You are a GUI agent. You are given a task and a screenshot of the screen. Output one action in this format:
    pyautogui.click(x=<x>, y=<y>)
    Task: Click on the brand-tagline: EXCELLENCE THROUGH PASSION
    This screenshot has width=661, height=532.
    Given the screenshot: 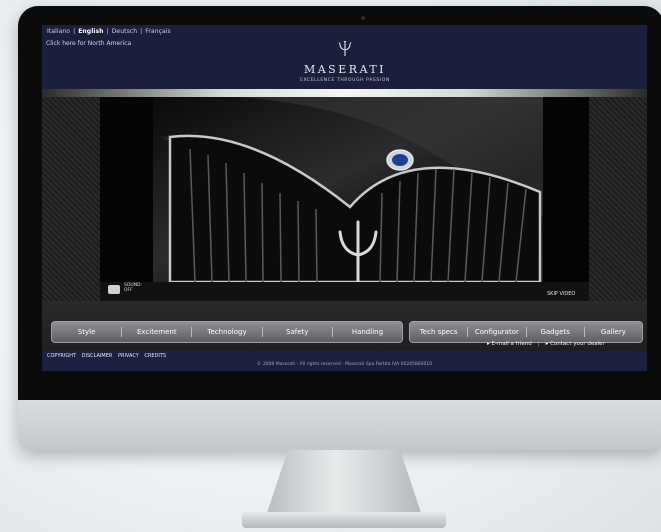 What is the action you would take?
    pyautogui.click(x=345, y=80)
    